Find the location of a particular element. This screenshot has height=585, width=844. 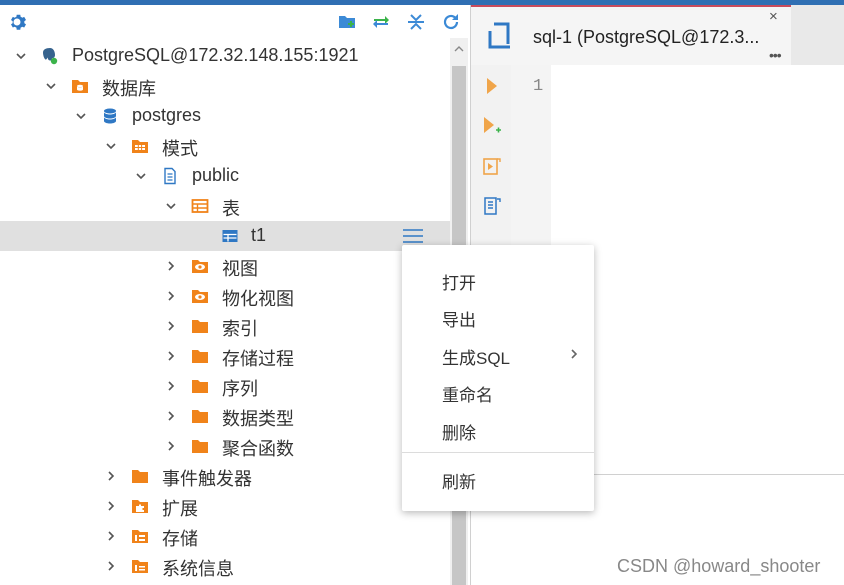

tree-item-label: 聚合函数 is located at coordinates (258, 449).